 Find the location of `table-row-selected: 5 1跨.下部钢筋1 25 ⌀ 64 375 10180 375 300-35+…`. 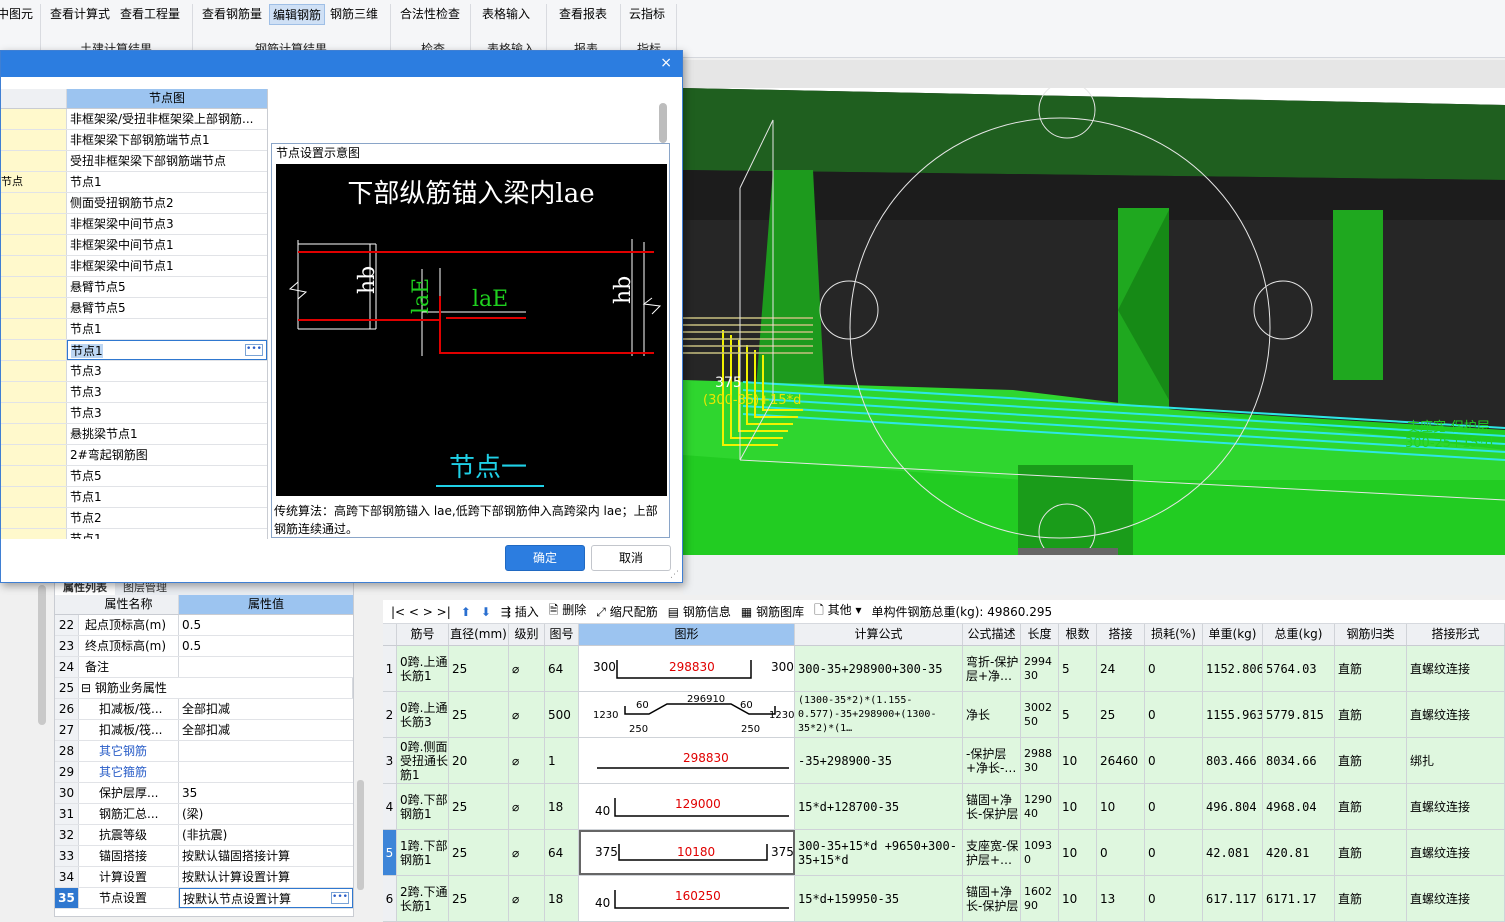

table-row-selected: 5 1跨.下部钢筋1 25 ⌀ 64 375 10180 375 300-35+… is located at coordinates (944, 853).